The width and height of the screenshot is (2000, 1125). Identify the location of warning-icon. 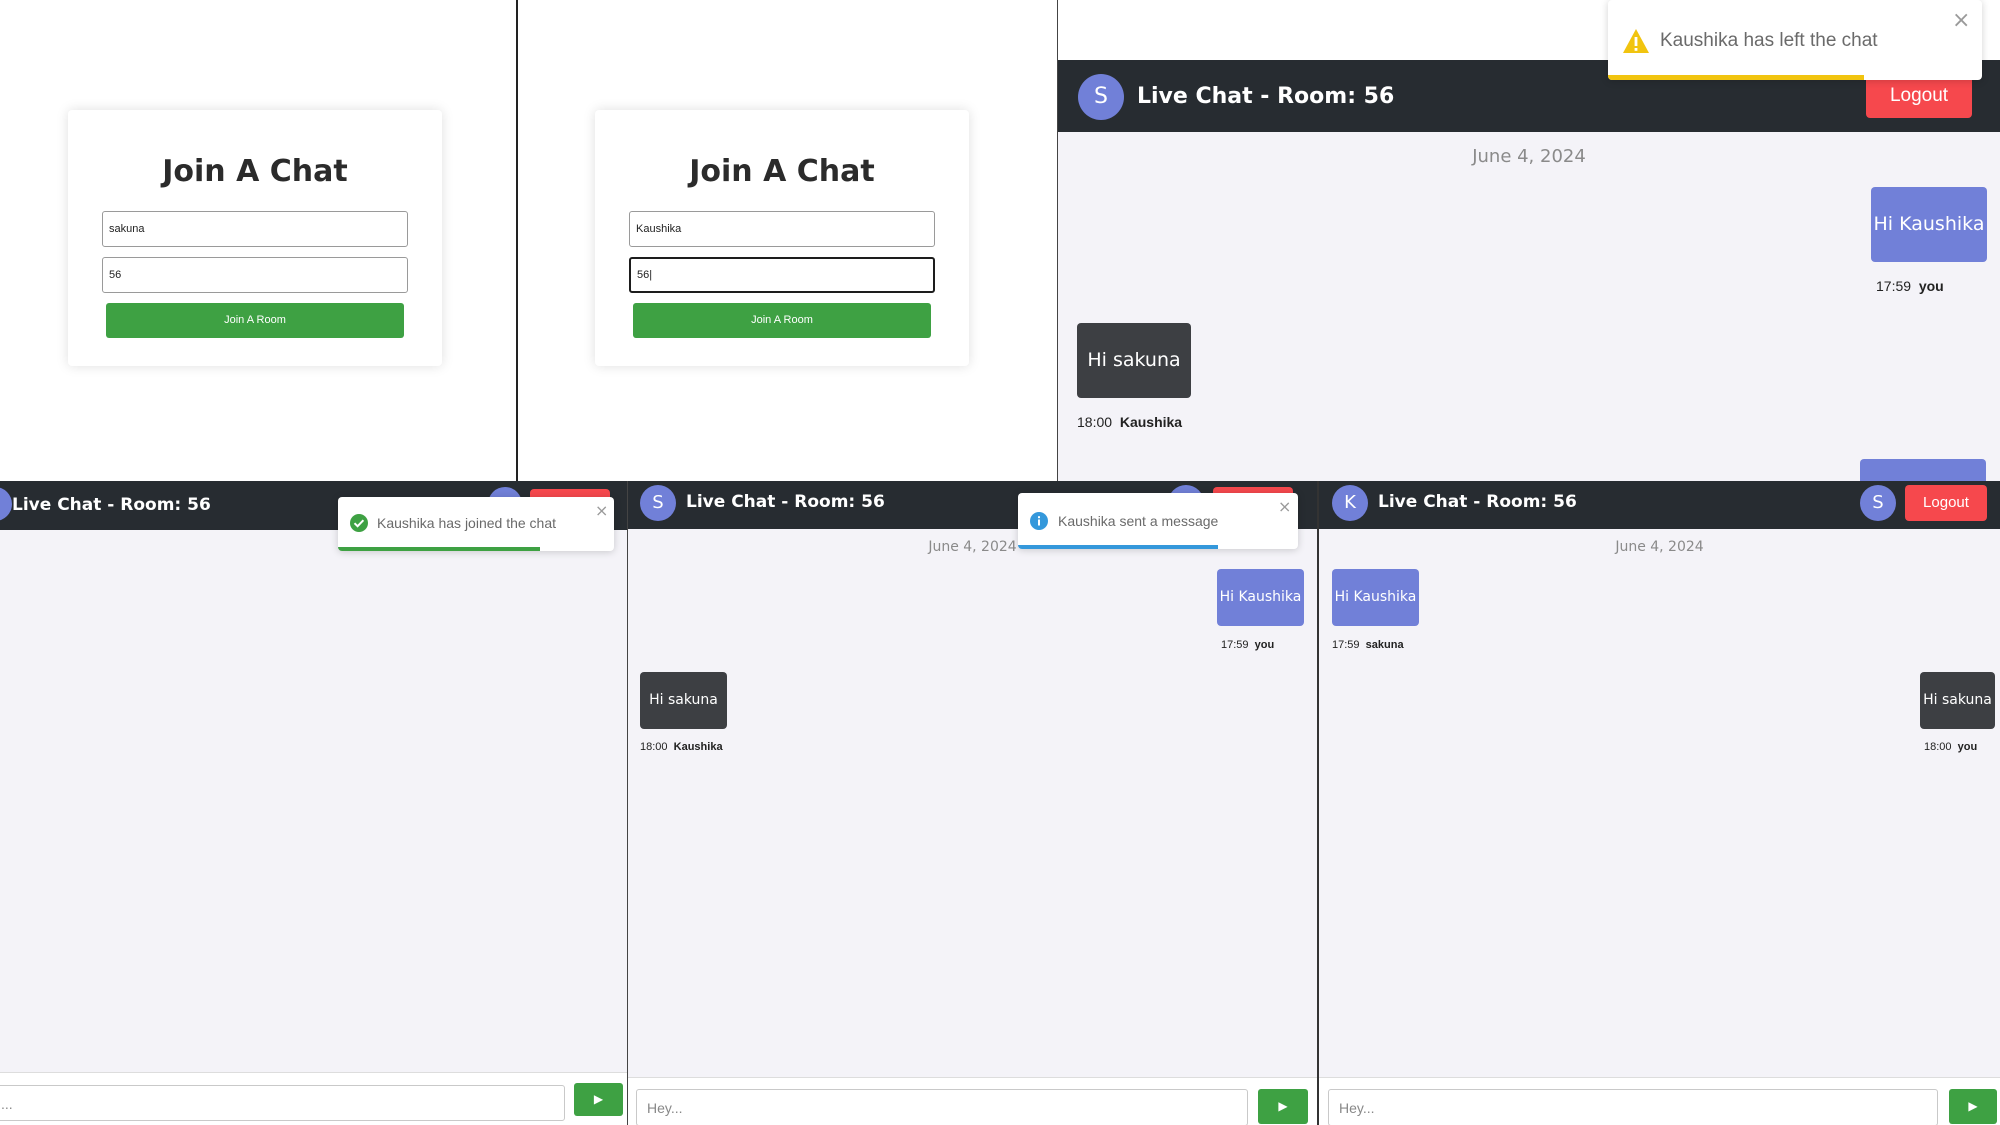
(1636, 41).